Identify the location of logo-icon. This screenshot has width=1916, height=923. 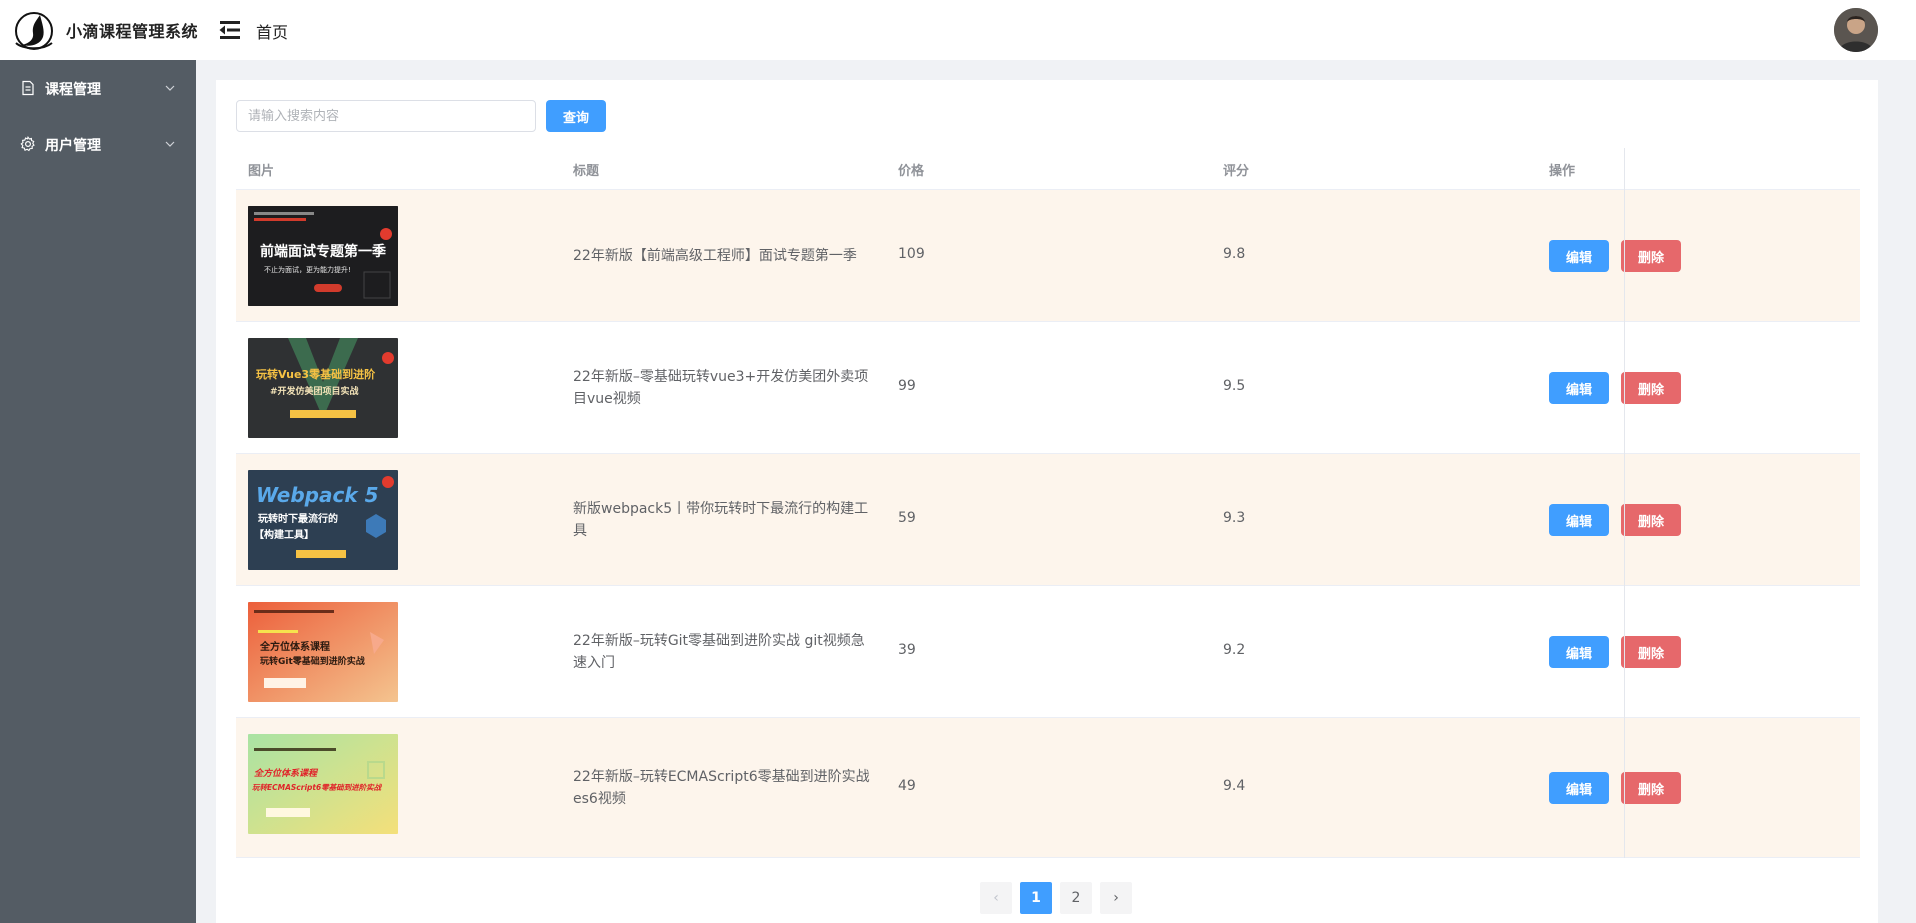
(34, 31).